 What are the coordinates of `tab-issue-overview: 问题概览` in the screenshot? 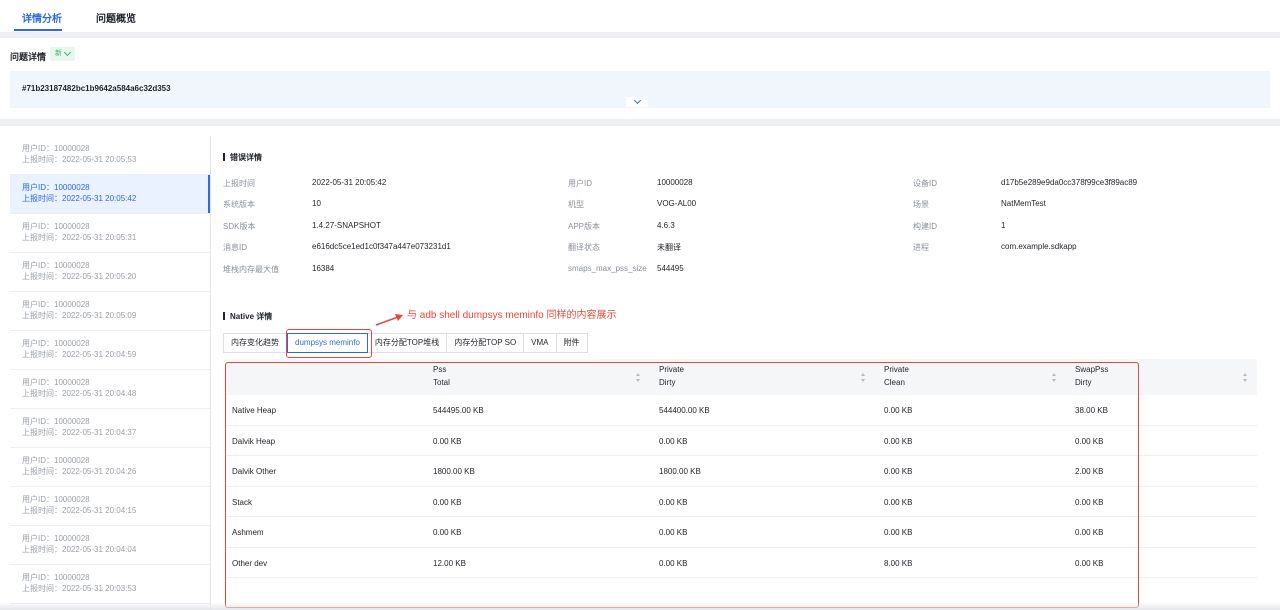 It's located at (116, 17).